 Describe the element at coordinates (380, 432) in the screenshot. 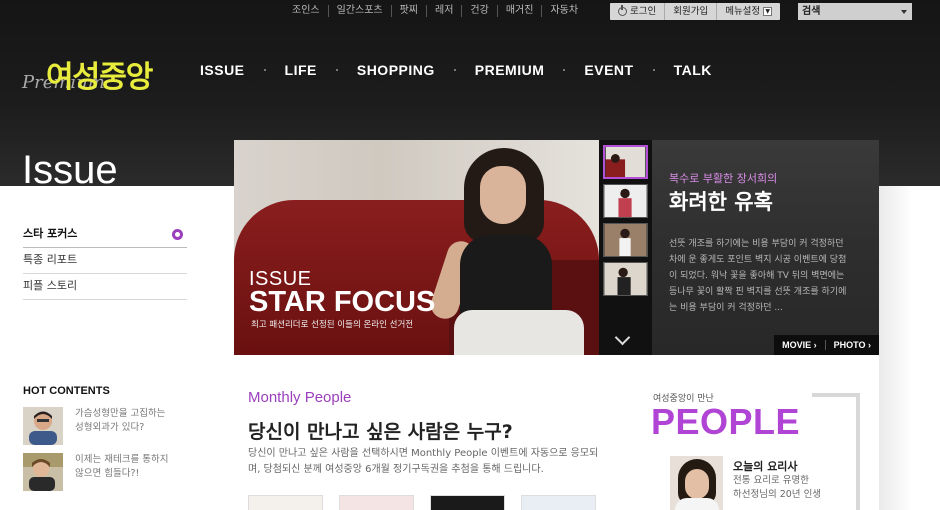

I see `monthly-people-title: 당신이 만나고 싶은 사람은 누구?` at that location.